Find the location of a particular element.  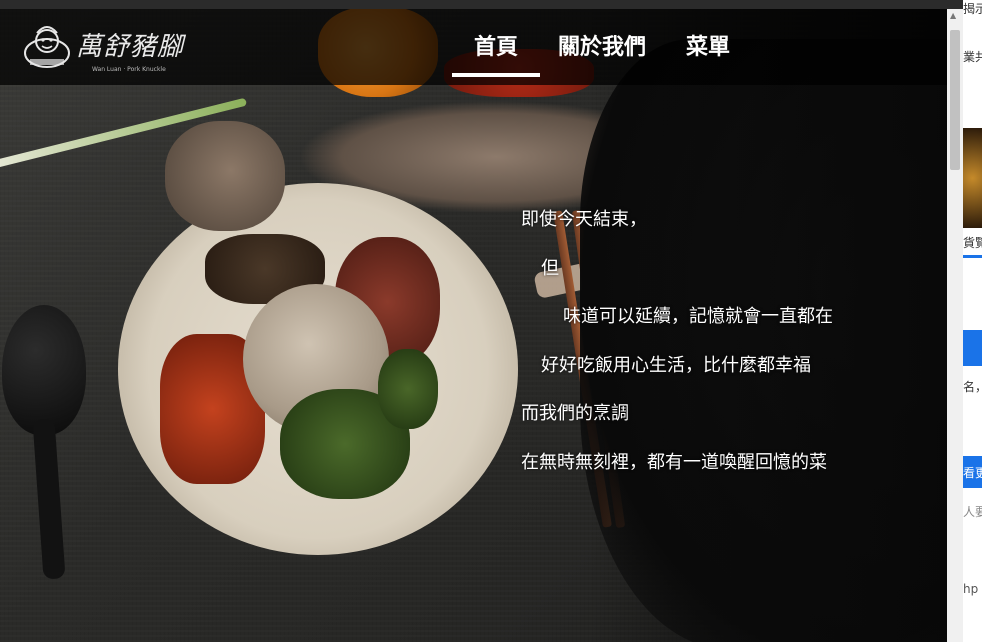

nav-menu: 菜單 is located at coordinates (708, 48).